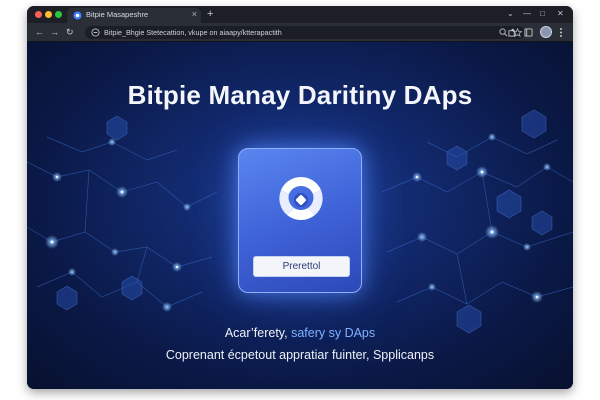 This screenshot has width=600, height=400. I want to click on zoom-icon, so click(503, 32).